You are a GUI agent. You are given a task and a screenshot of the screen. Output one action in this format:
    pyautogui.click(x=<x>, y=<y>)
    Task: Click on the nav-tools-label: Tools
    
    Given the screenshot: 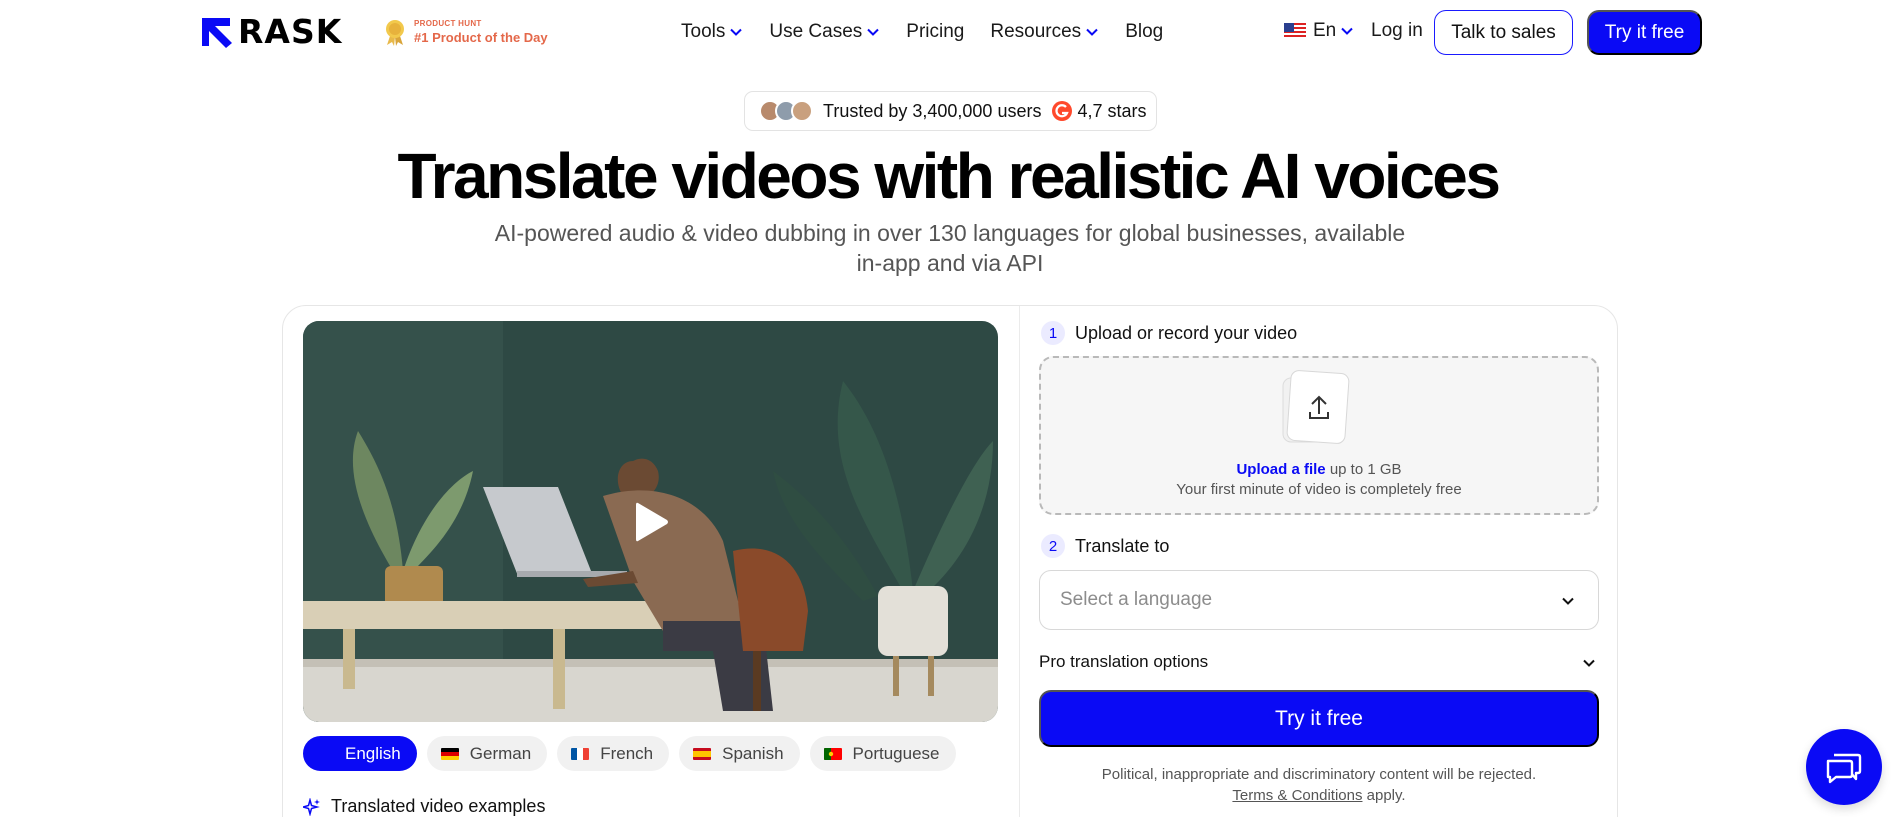 What is the action you would take?
    pyautogui.click(x=703, y=31)
    